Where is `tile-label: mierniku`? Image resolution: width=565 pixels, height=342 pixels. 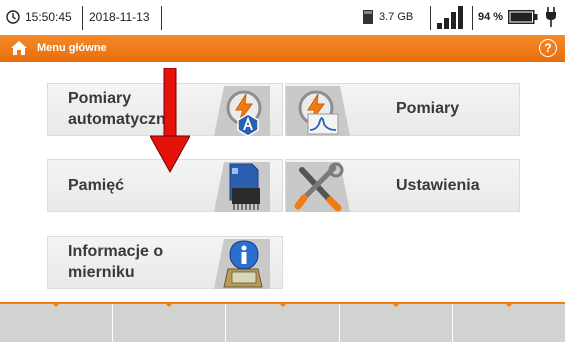
tile-label: mierniku is located at coordinates (101, 272).